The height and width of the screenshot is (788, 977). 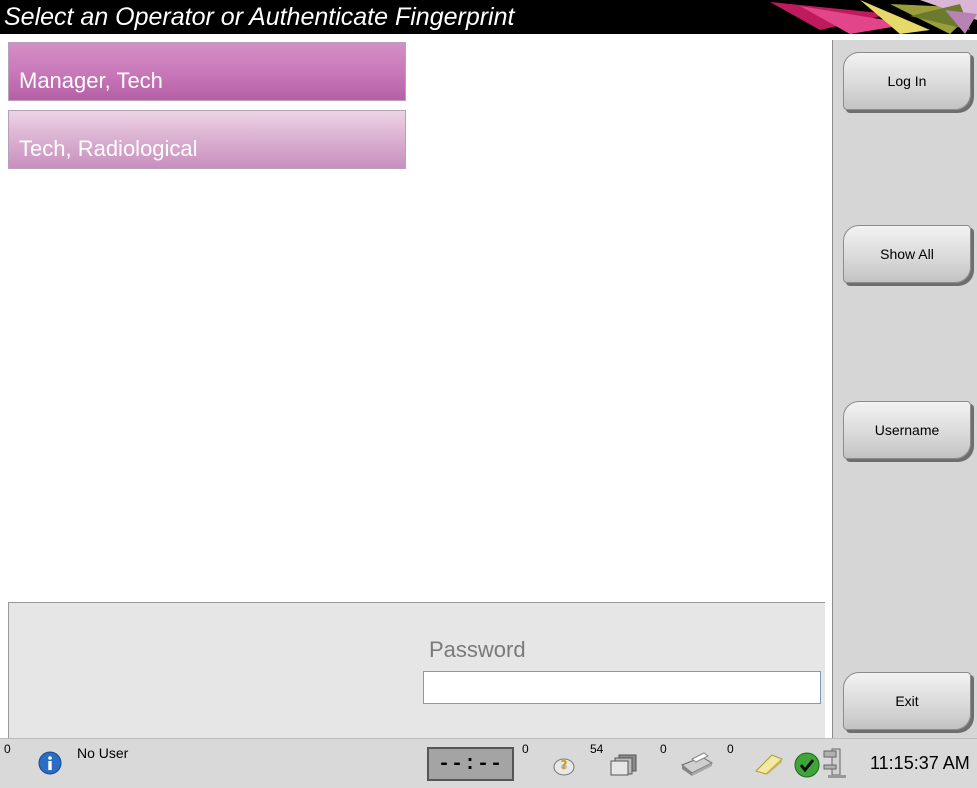 I want to click on password-panel: Password, so click(x=416, y=670).